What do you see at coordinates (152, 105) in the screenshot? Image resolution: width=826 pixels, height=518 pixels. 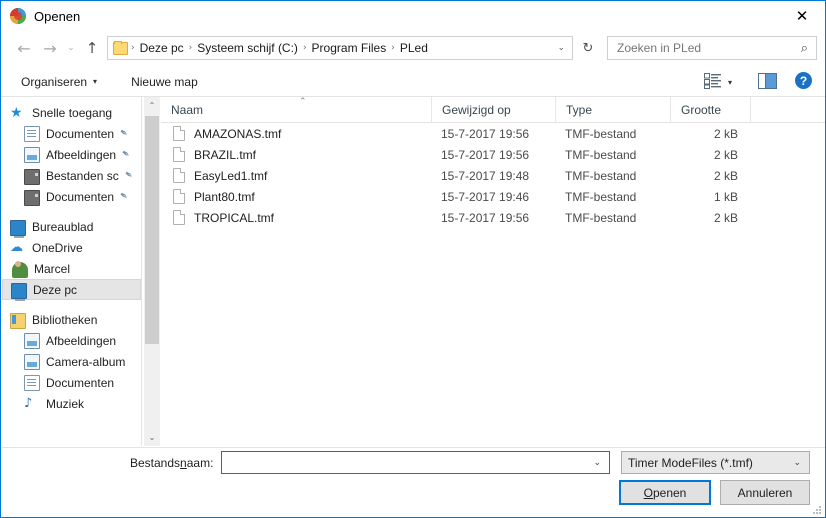 I see `scroll-up-icon: ⌃` at bounding box center [152, 105].